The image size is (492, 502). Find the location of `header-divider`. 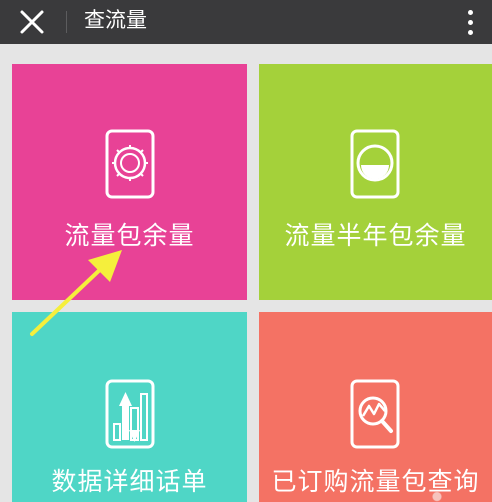

header-divider is located at coordinates (66, 22).